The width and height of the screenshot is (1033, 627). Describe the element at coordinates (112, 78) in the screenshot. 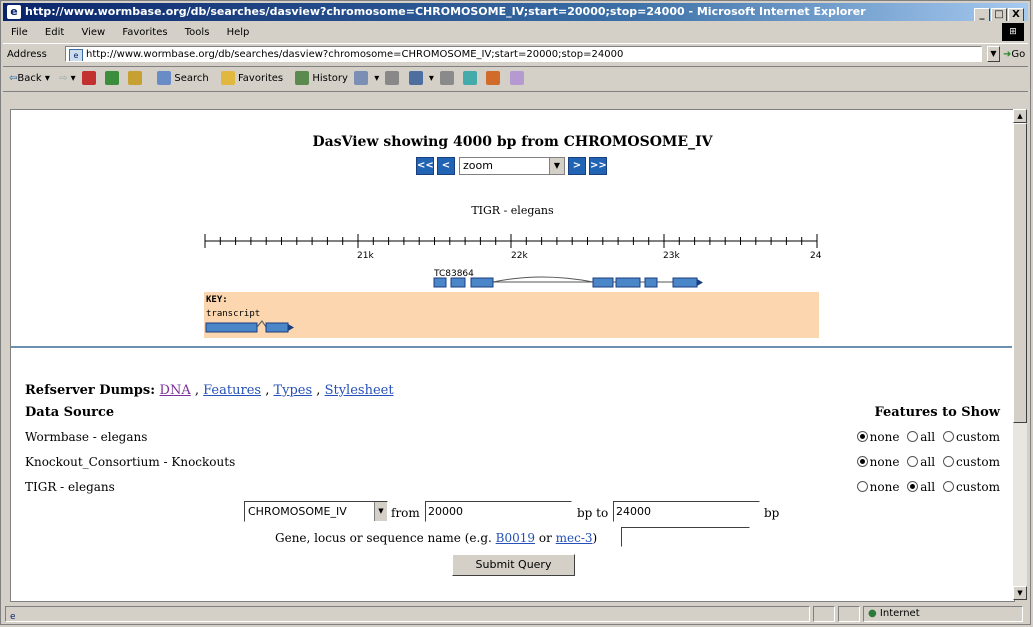

I see `refresh-icon` at that location.